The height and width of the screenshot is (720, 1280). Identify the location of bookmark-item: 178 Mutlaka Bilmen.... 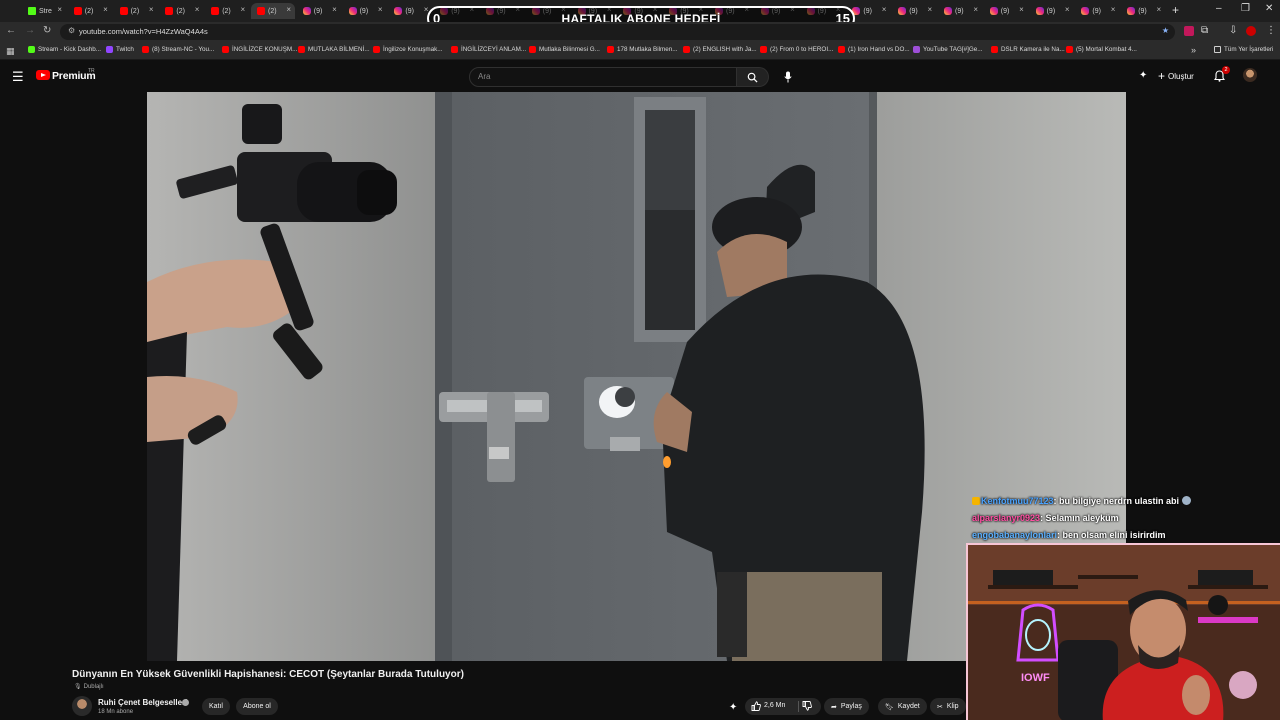
(642, 49).